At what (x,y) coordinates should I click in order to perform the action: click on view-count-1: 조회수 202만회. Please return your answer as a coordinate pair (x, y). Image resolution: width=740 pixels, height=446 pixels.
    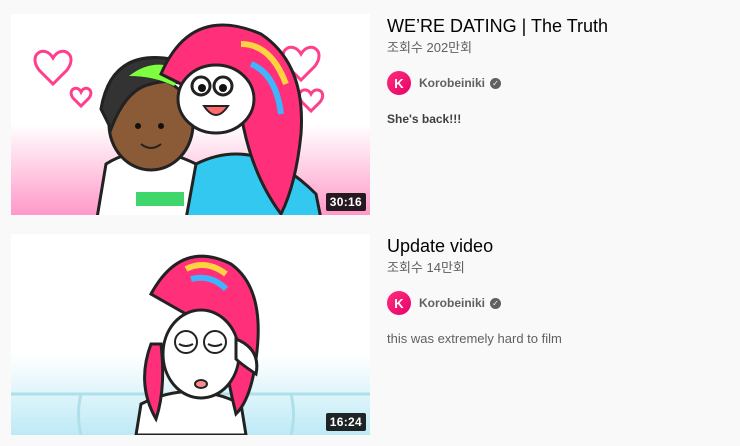
    Looking at the image, I should click on (430, 47).